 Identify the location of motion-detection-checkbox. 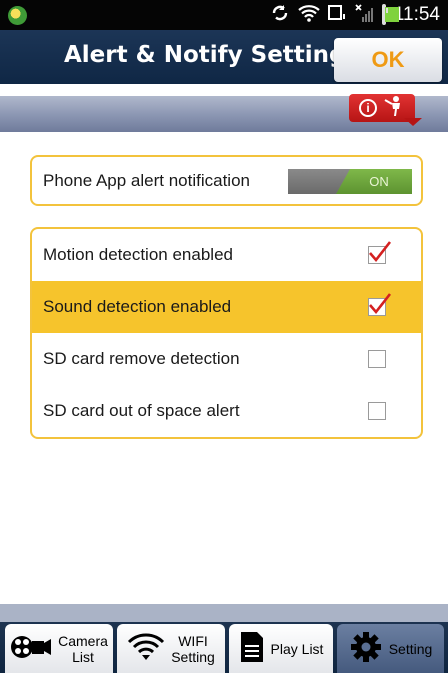
(380, 252).